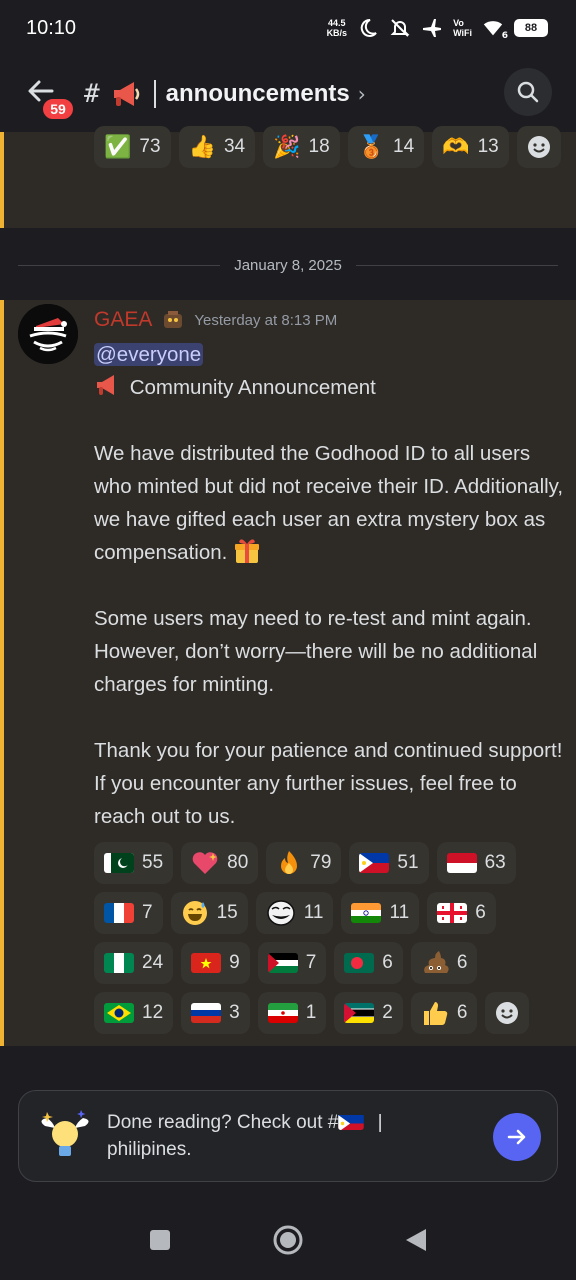  What do you see at coordinates (51, 27) in the screenshot?
I see `status-time: 10:10` at bounding box center [51, 27].